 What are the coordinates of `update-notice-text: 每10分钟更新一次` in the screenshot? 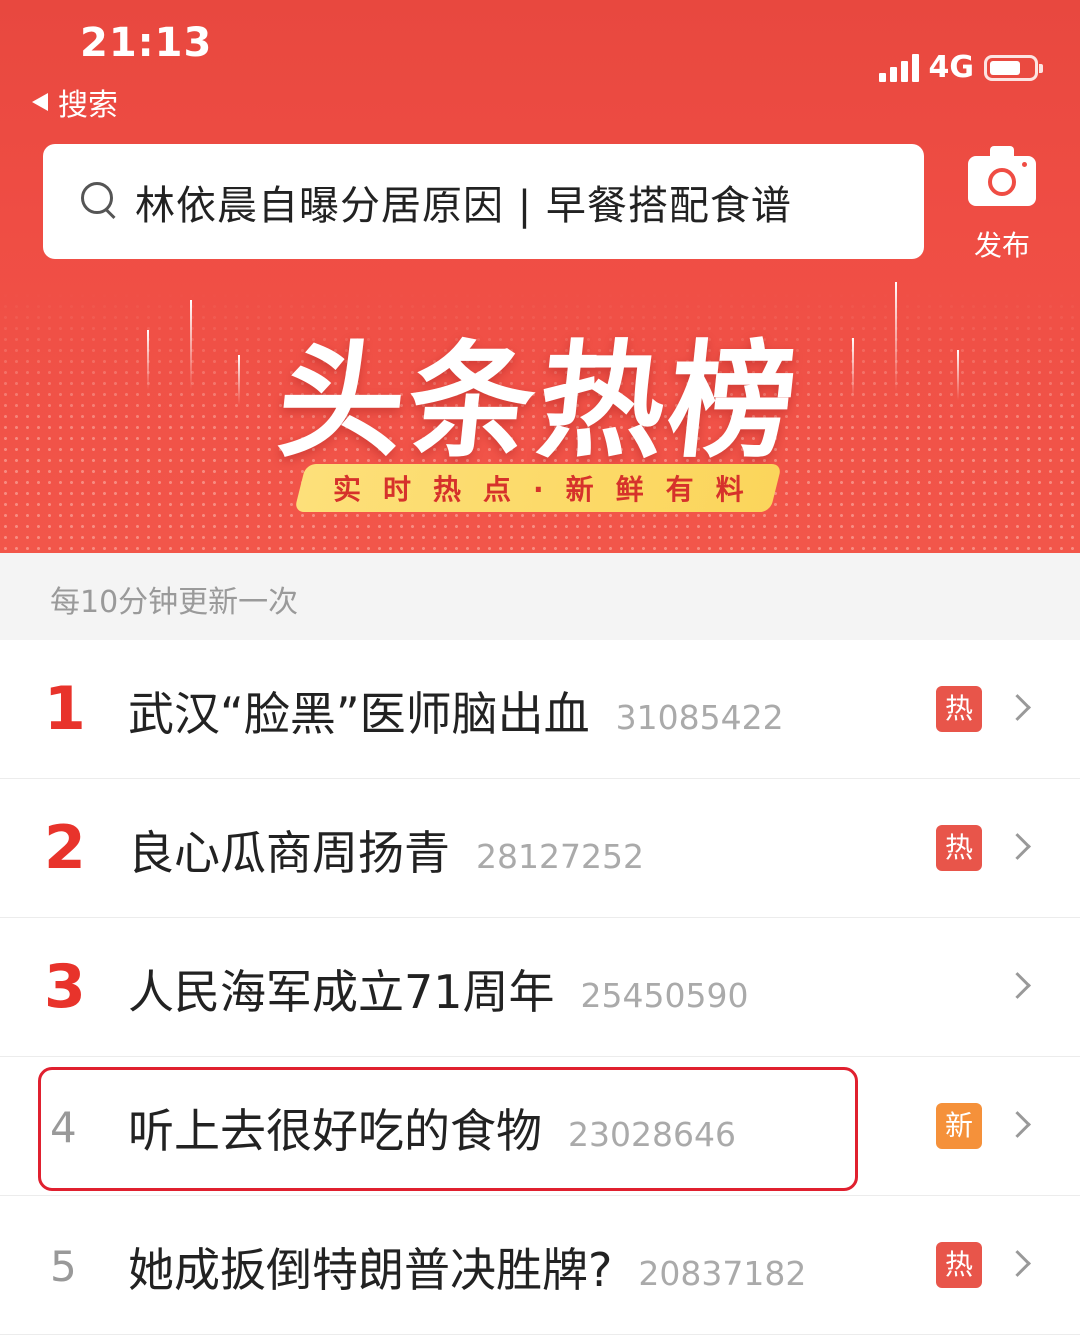 It's located at (174, 602).